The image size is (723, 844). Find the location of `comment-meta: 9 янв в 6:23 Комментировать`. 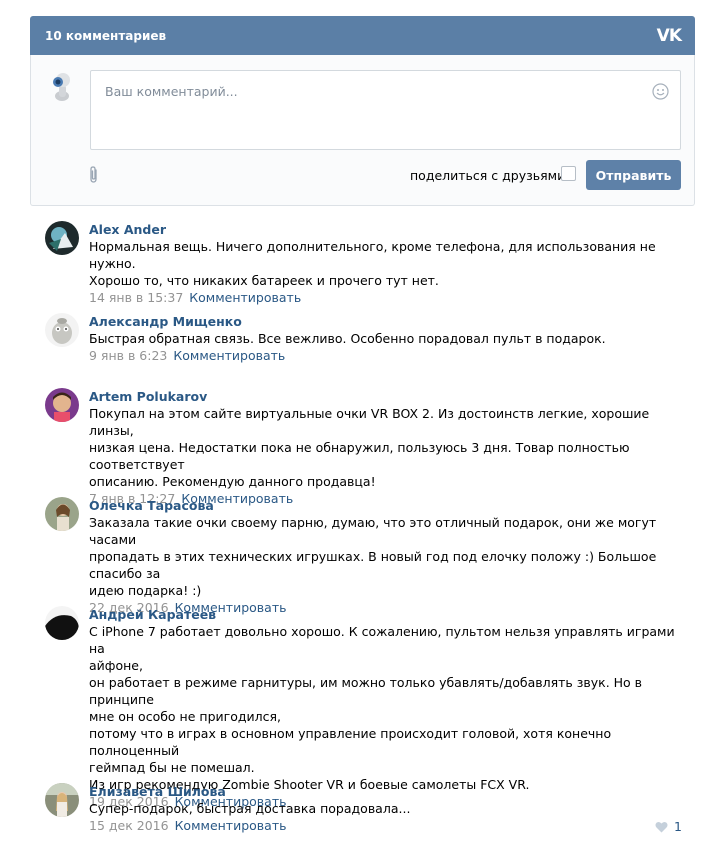

comment-meta: 9 янв в 6:23 Комментировать is located at coordinates (387, 355).